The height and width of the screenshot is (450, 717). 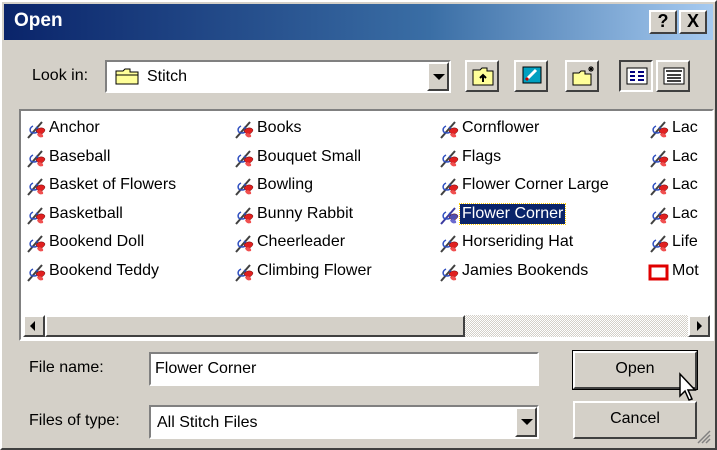 I want to click on details-view-button, so click(x=673, y=76).